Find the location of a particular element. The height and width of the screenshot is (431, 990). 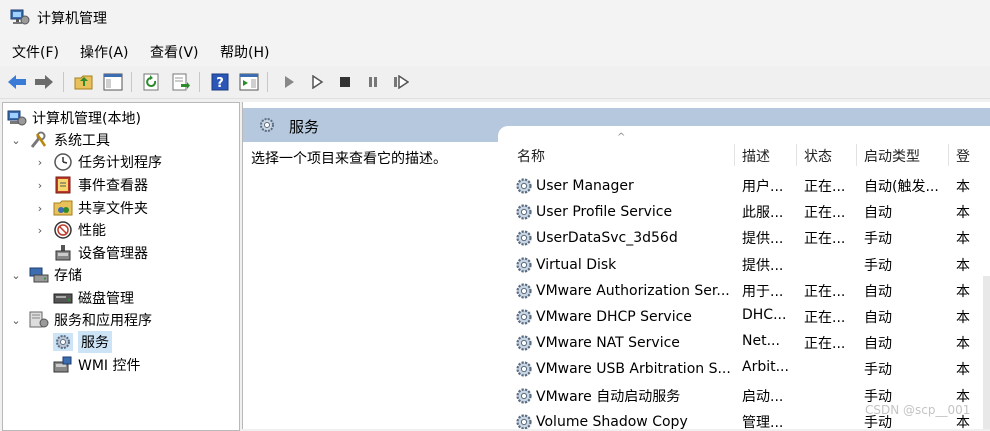

tree-item-disk-management: 磁盘管理 is located at coordinates (83, 298).